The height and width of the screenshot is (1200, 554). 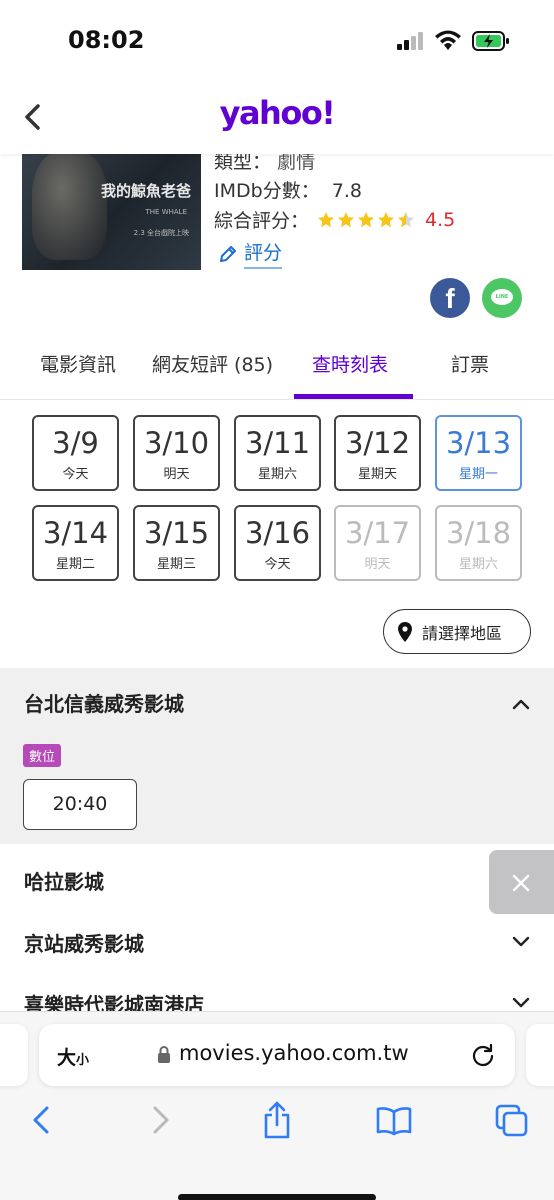 I want to click on url-text: movies.yahoo.com.tw, so click(x=294, y=1053).